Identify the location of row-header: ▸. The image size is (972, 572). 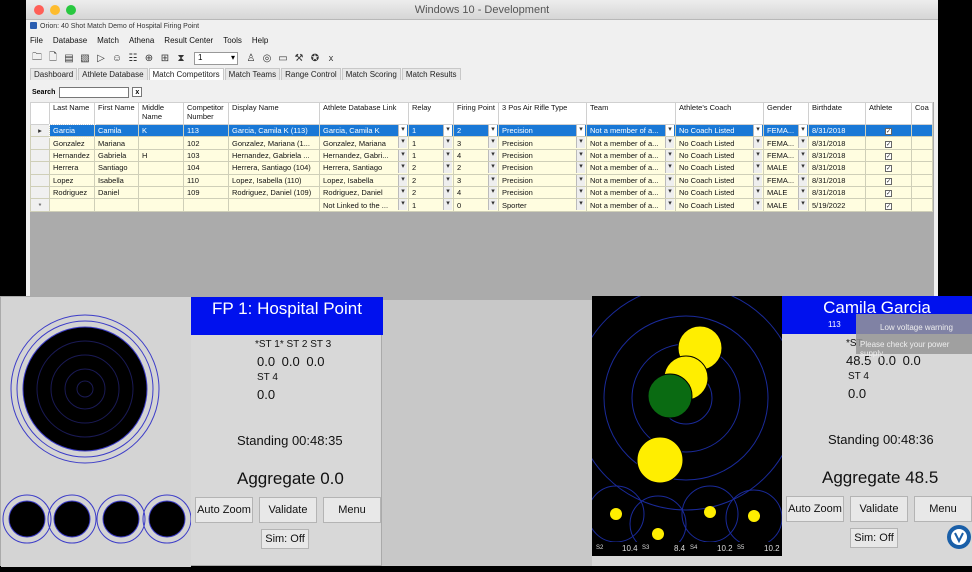
(40, 130).